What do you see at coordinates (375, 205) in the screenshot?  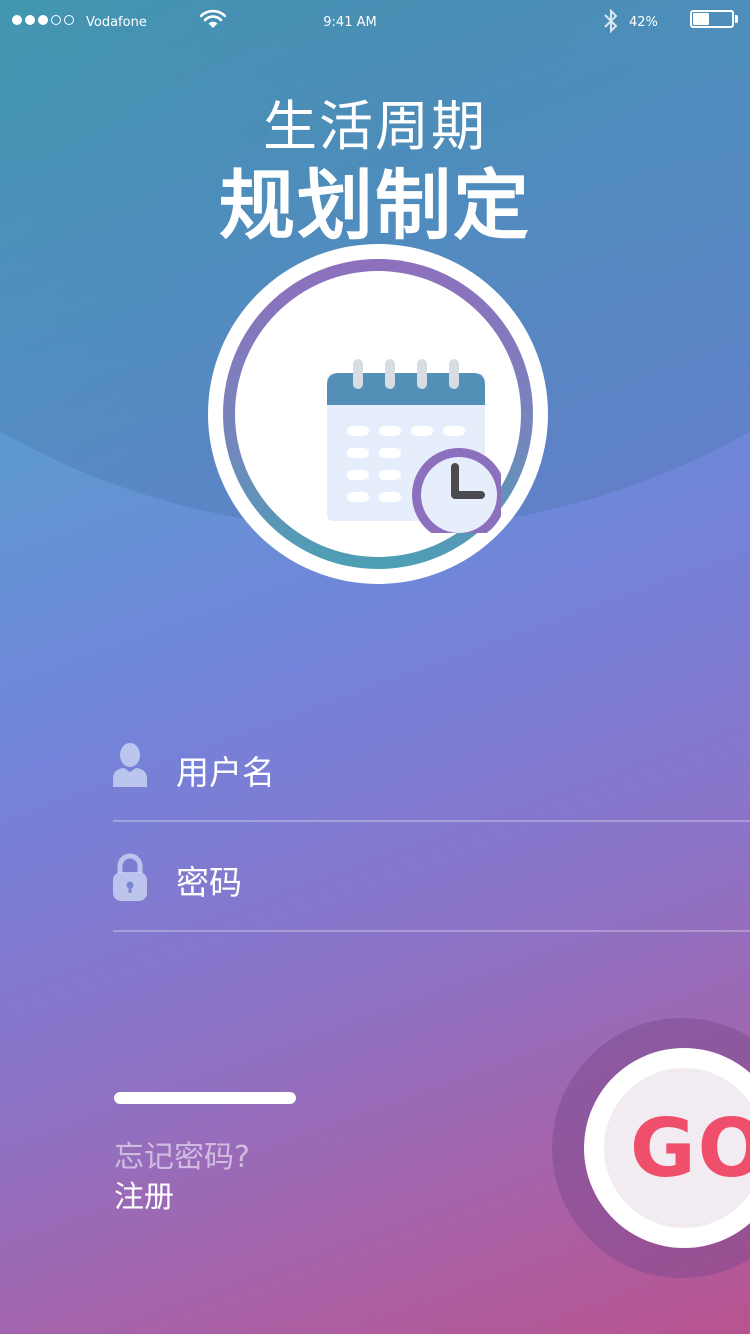 I see `app-title-line2: 规划制定` at bounding box center [375, 205].